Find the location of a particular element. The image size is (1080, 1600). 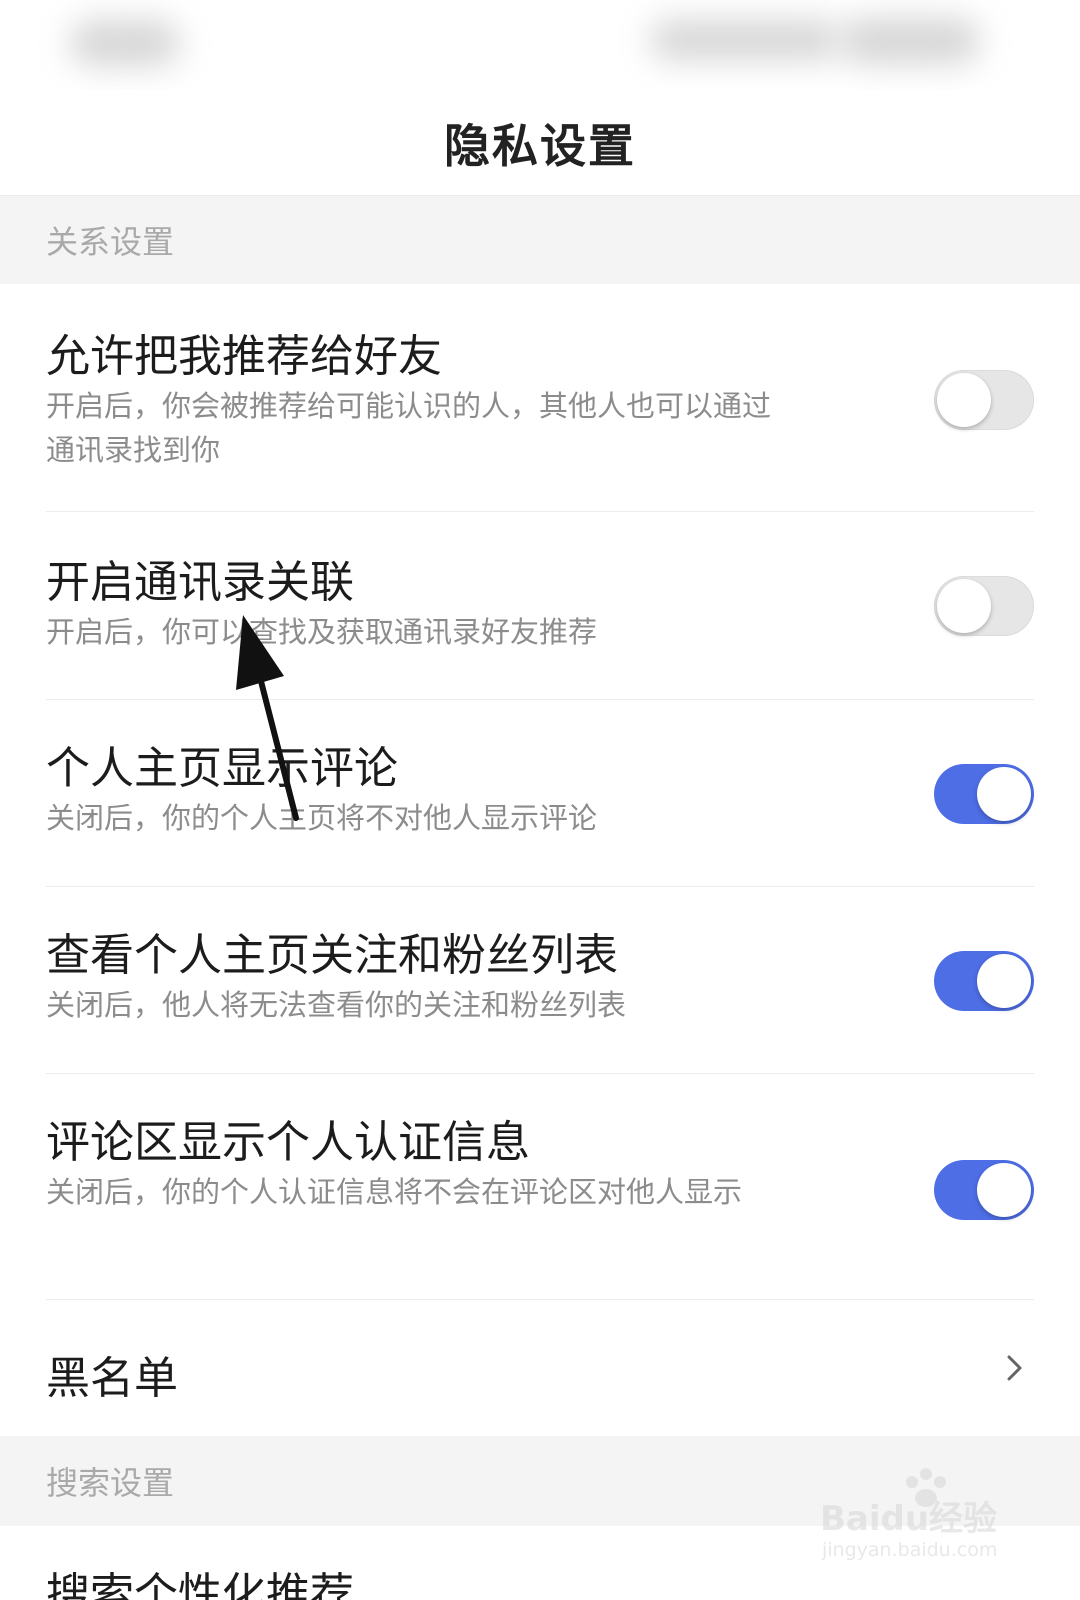

setting-description: 开启后，你会被推荐给可能认识的人，其他人也可以通过通讯录找到你 is located at coordinates (409, 428).